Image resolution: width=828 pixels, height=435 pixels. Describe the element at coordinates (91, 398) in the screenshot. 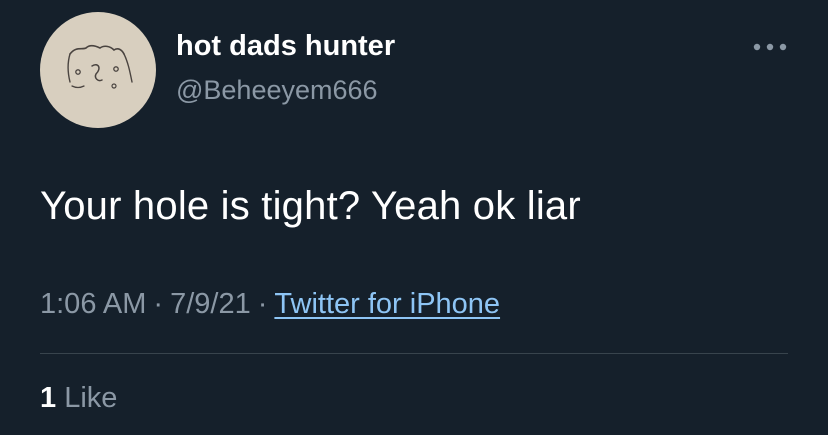

I see `like-label: Like` at that location.